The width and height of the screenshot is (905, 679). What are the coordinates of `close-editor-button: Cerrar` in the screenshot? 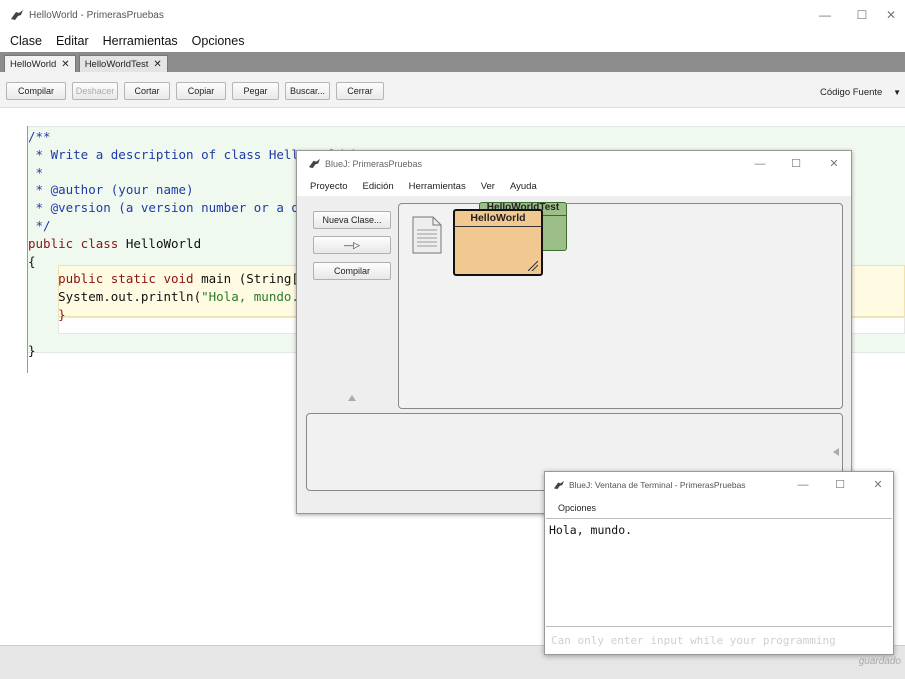 It's located at (360, 91).